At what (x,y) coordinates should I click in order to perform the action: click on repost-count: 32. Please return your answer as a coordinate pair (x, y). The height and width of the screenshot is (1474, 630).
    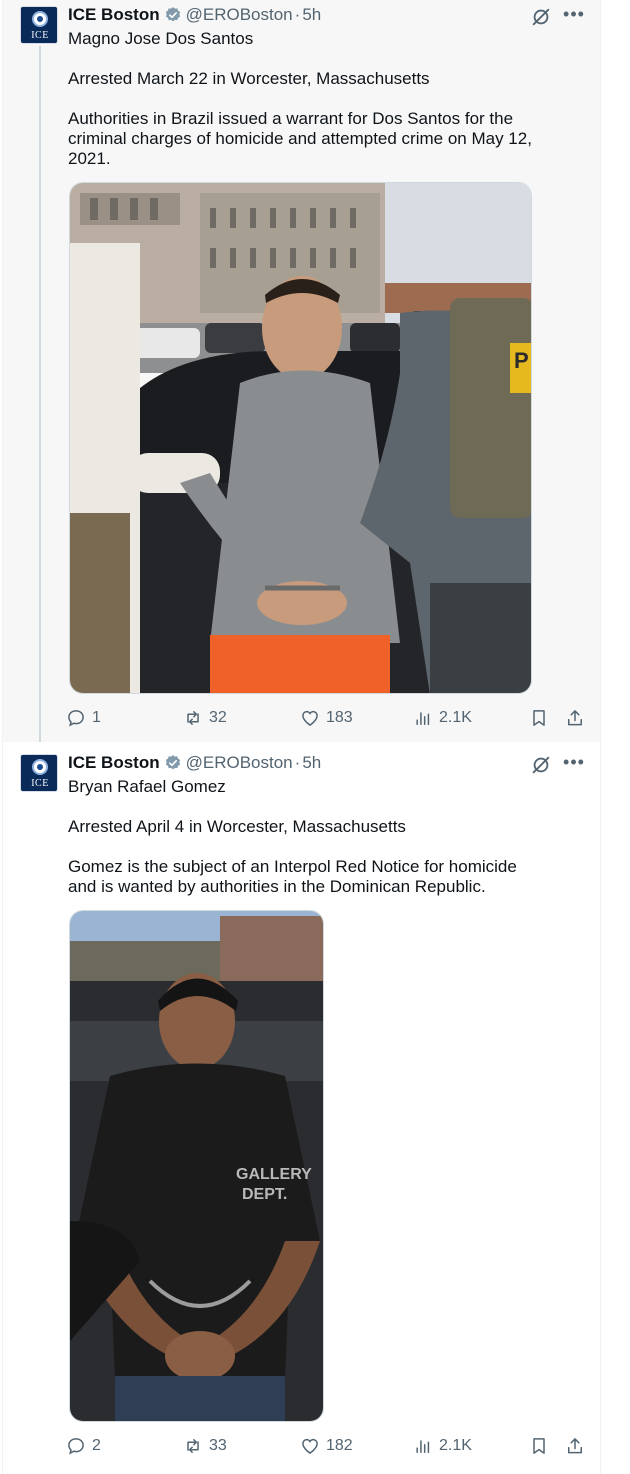
    Looking at the image, I should click on (218, 717).